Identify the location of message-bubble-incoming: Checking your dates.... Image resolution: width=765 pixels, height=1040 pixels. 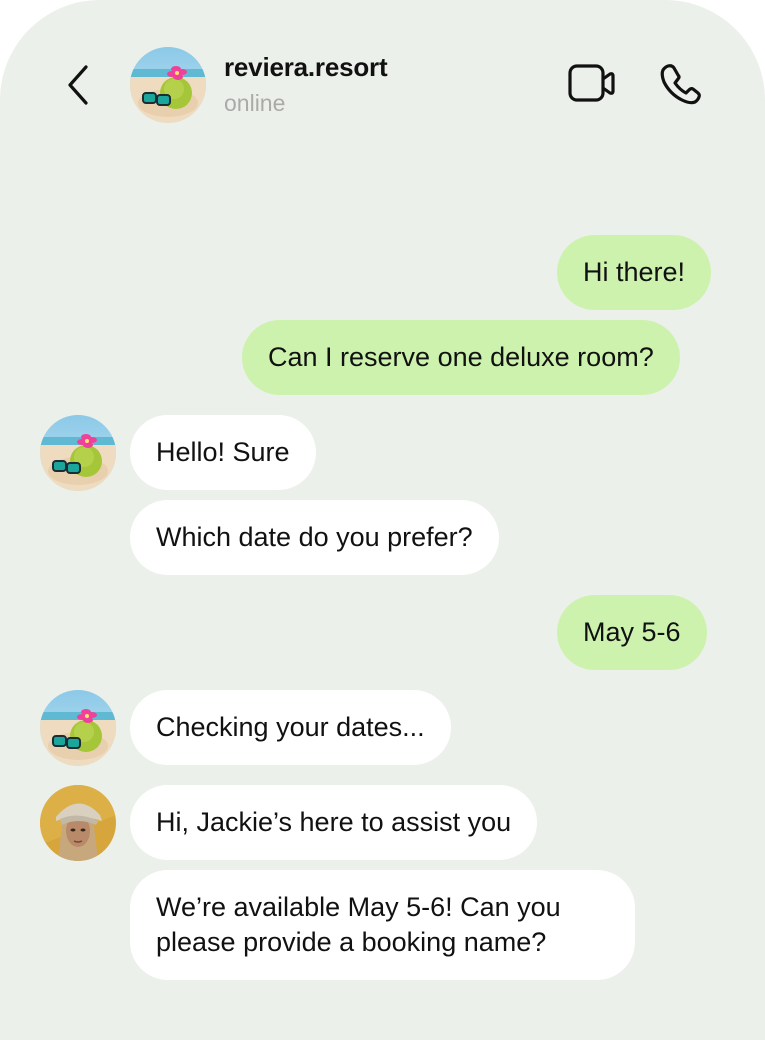
(290, 727).